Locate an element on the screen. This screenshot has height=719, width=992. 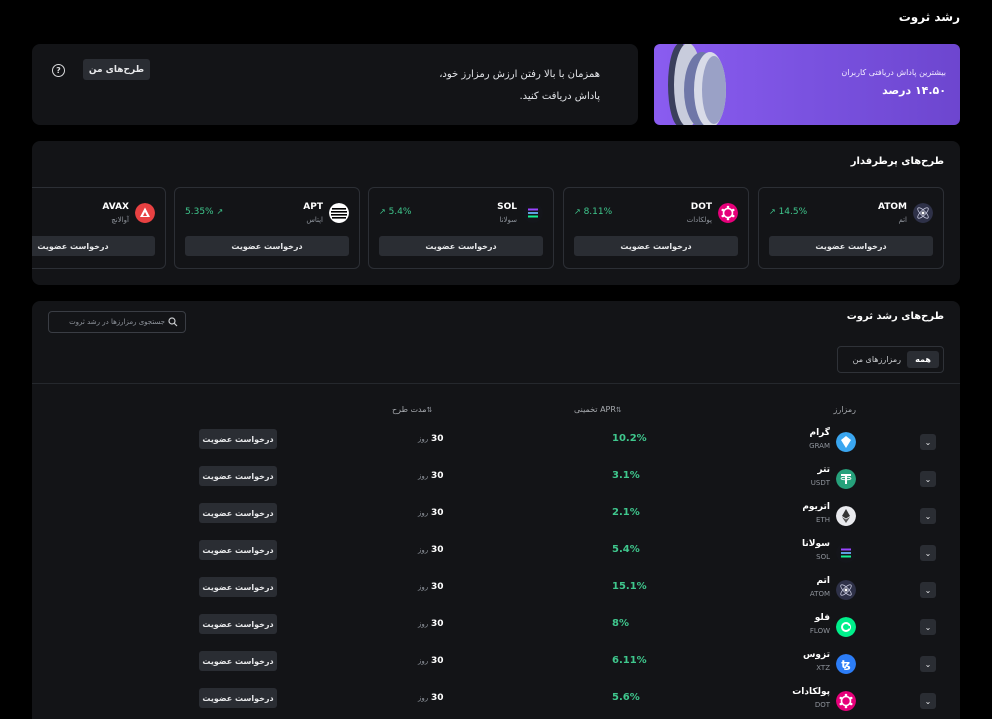
coin-name: تزوس is located at coordinates (816, 655).